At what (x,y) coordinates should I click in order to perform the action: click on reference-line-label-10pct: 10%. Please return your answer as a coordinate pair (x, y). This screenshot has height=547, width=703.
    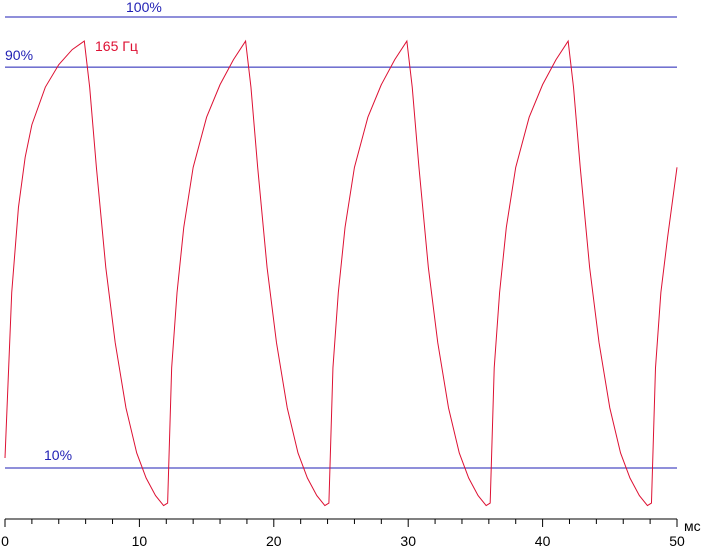
    Looking at the image, I should click on (58, 455).